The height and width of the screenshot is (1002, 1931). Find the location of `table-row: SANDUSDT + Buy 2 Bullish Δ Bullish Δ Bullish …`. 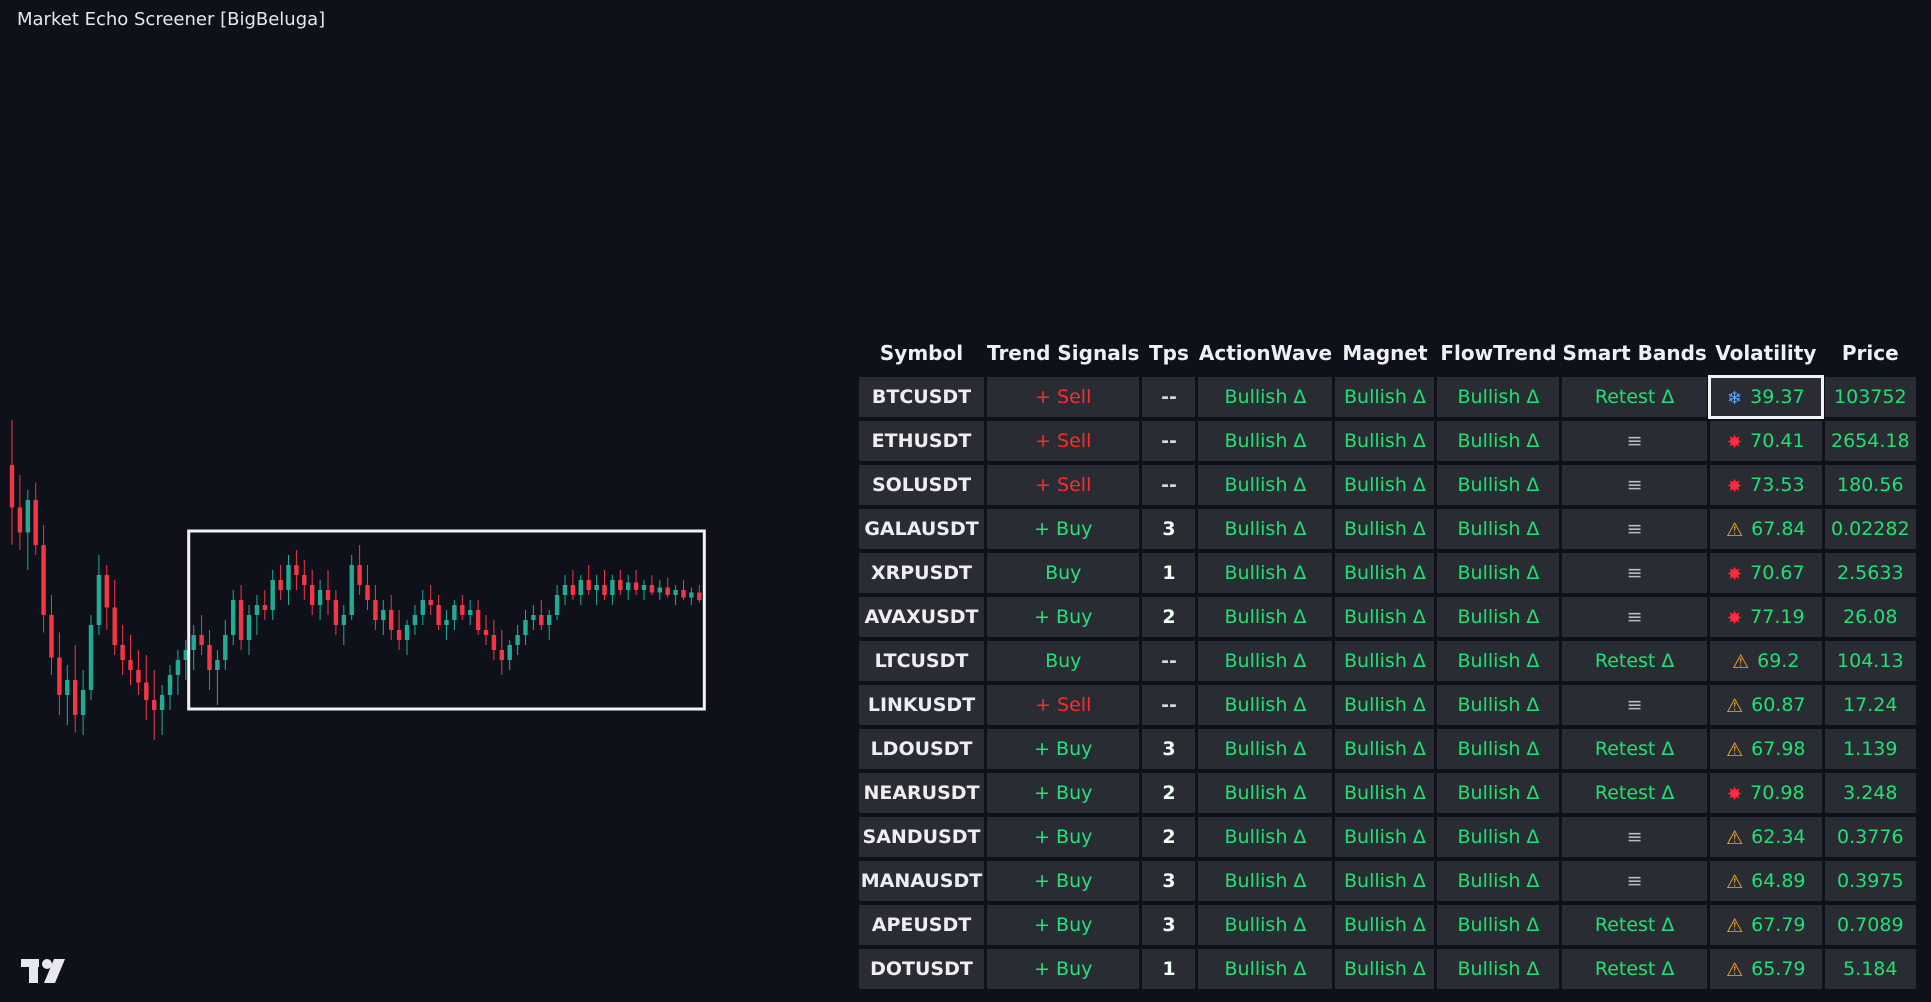

table-row: SANDUSDT + Buy 2 Bullish Δ Bullish Δ Bullish … is located at coordinates (1387, 837).